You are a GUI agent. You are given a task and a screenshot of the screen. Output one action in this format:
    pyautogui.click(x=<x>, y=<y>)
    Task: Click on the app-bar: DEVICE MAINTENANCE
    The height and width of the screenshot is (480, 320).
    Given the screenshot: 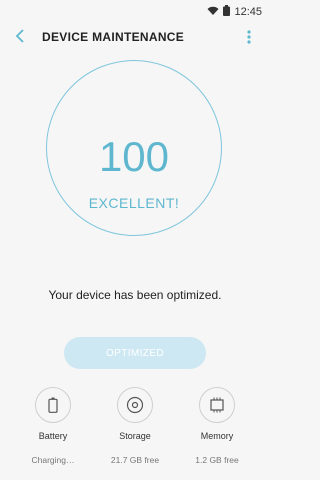 What is the action you would take?
    pyautogui.click(x=135, y=37)
    